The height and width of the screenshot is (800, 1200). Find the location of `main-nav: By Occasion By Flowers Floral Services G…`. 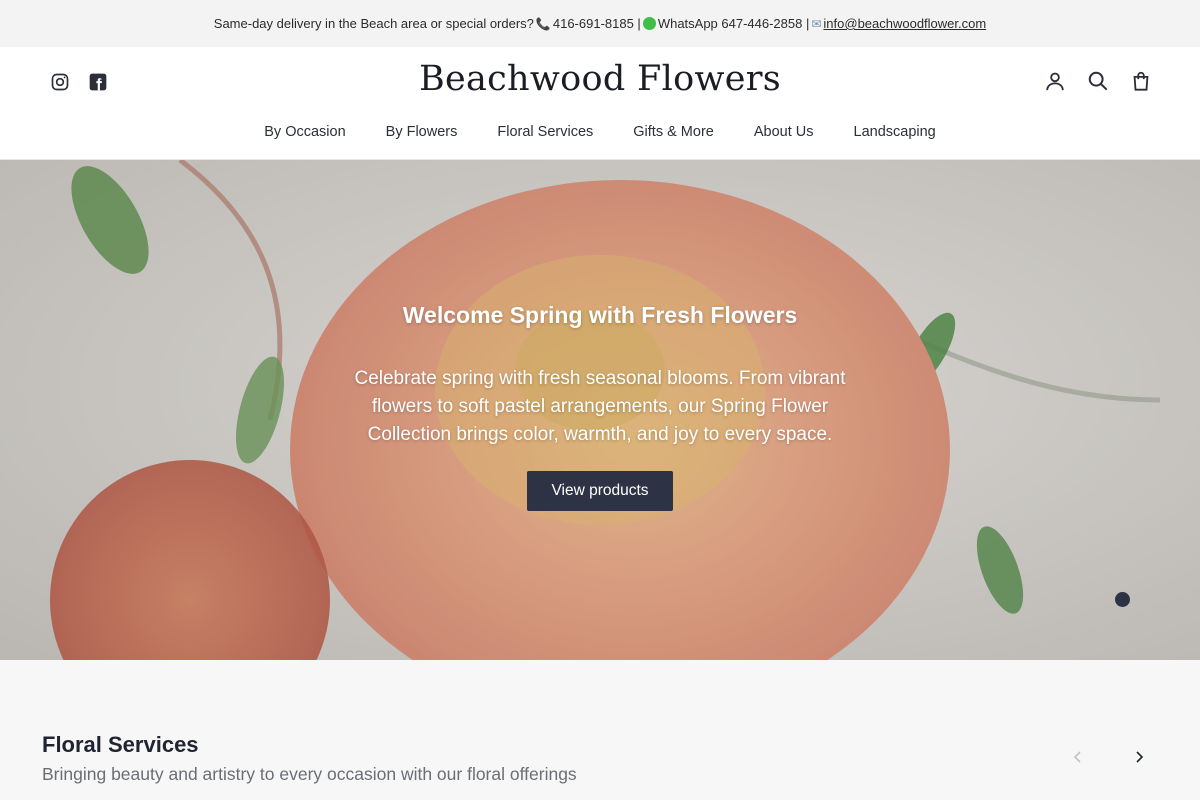

main-nav: By Occasion By Flowers Floral Services G… is located at coordinates (600, 132).